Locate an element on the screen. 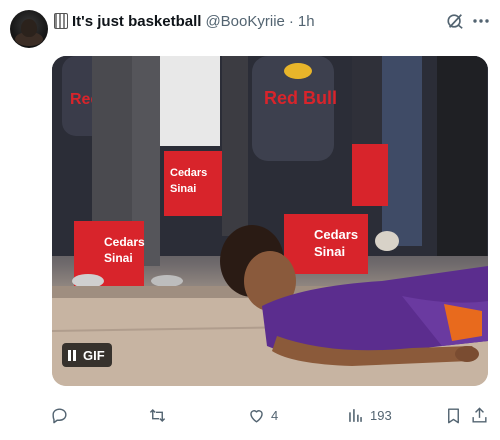 The width and height of the screenshot is (500, 440). bookmark-icon is located at coordinates (453, 415).